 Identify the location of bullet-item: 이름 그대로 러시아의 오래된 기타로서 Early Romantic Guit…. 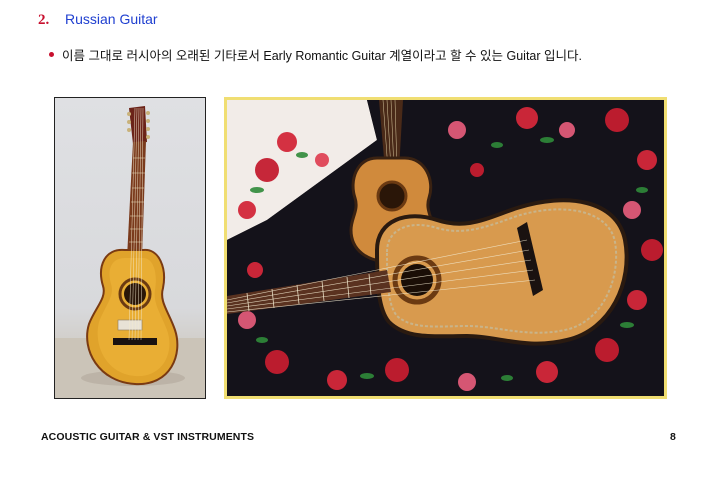
(315, 54).